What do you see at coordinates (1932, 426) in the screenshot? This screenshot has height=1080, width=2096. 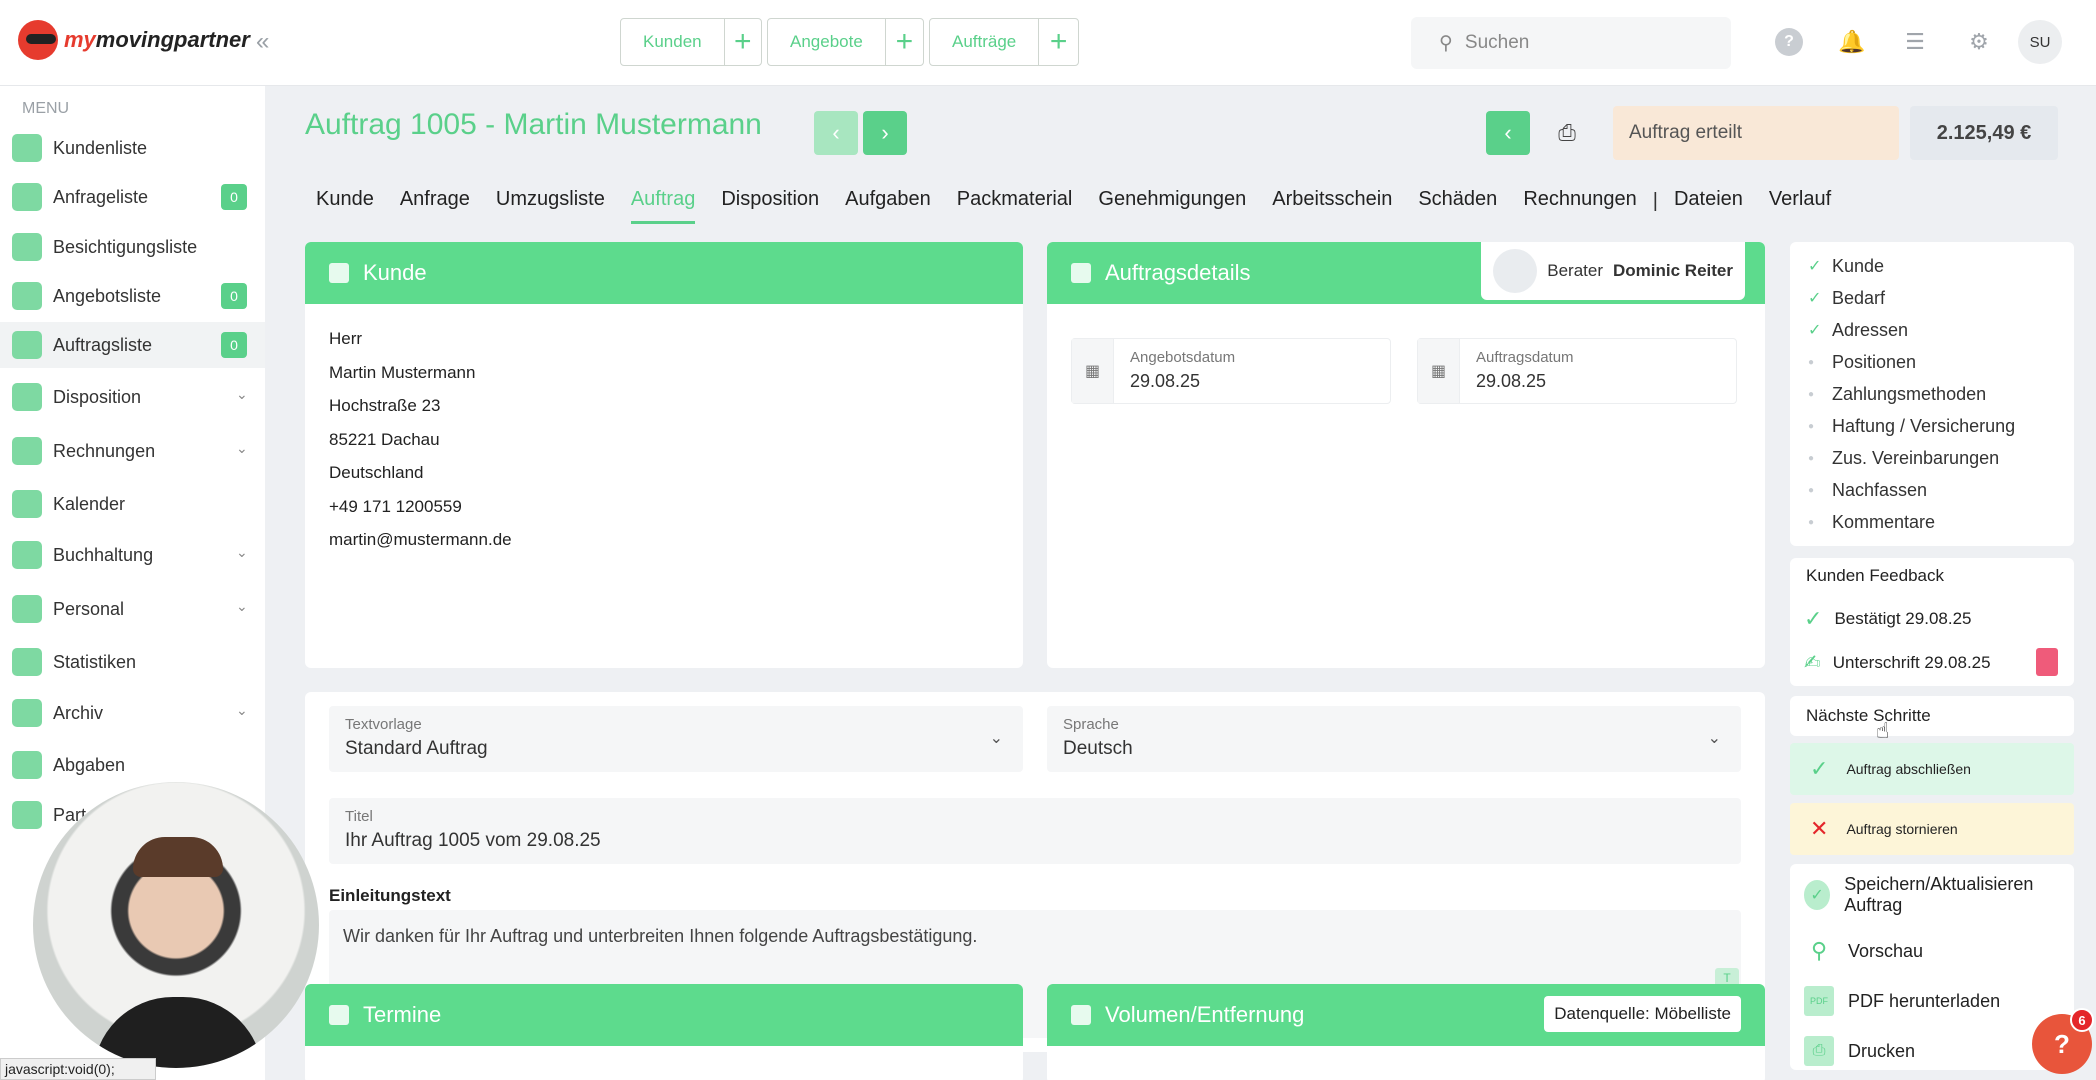 I see `checklist-item: ● Haftung / Versicherung` at bounding box center [1932, 426].